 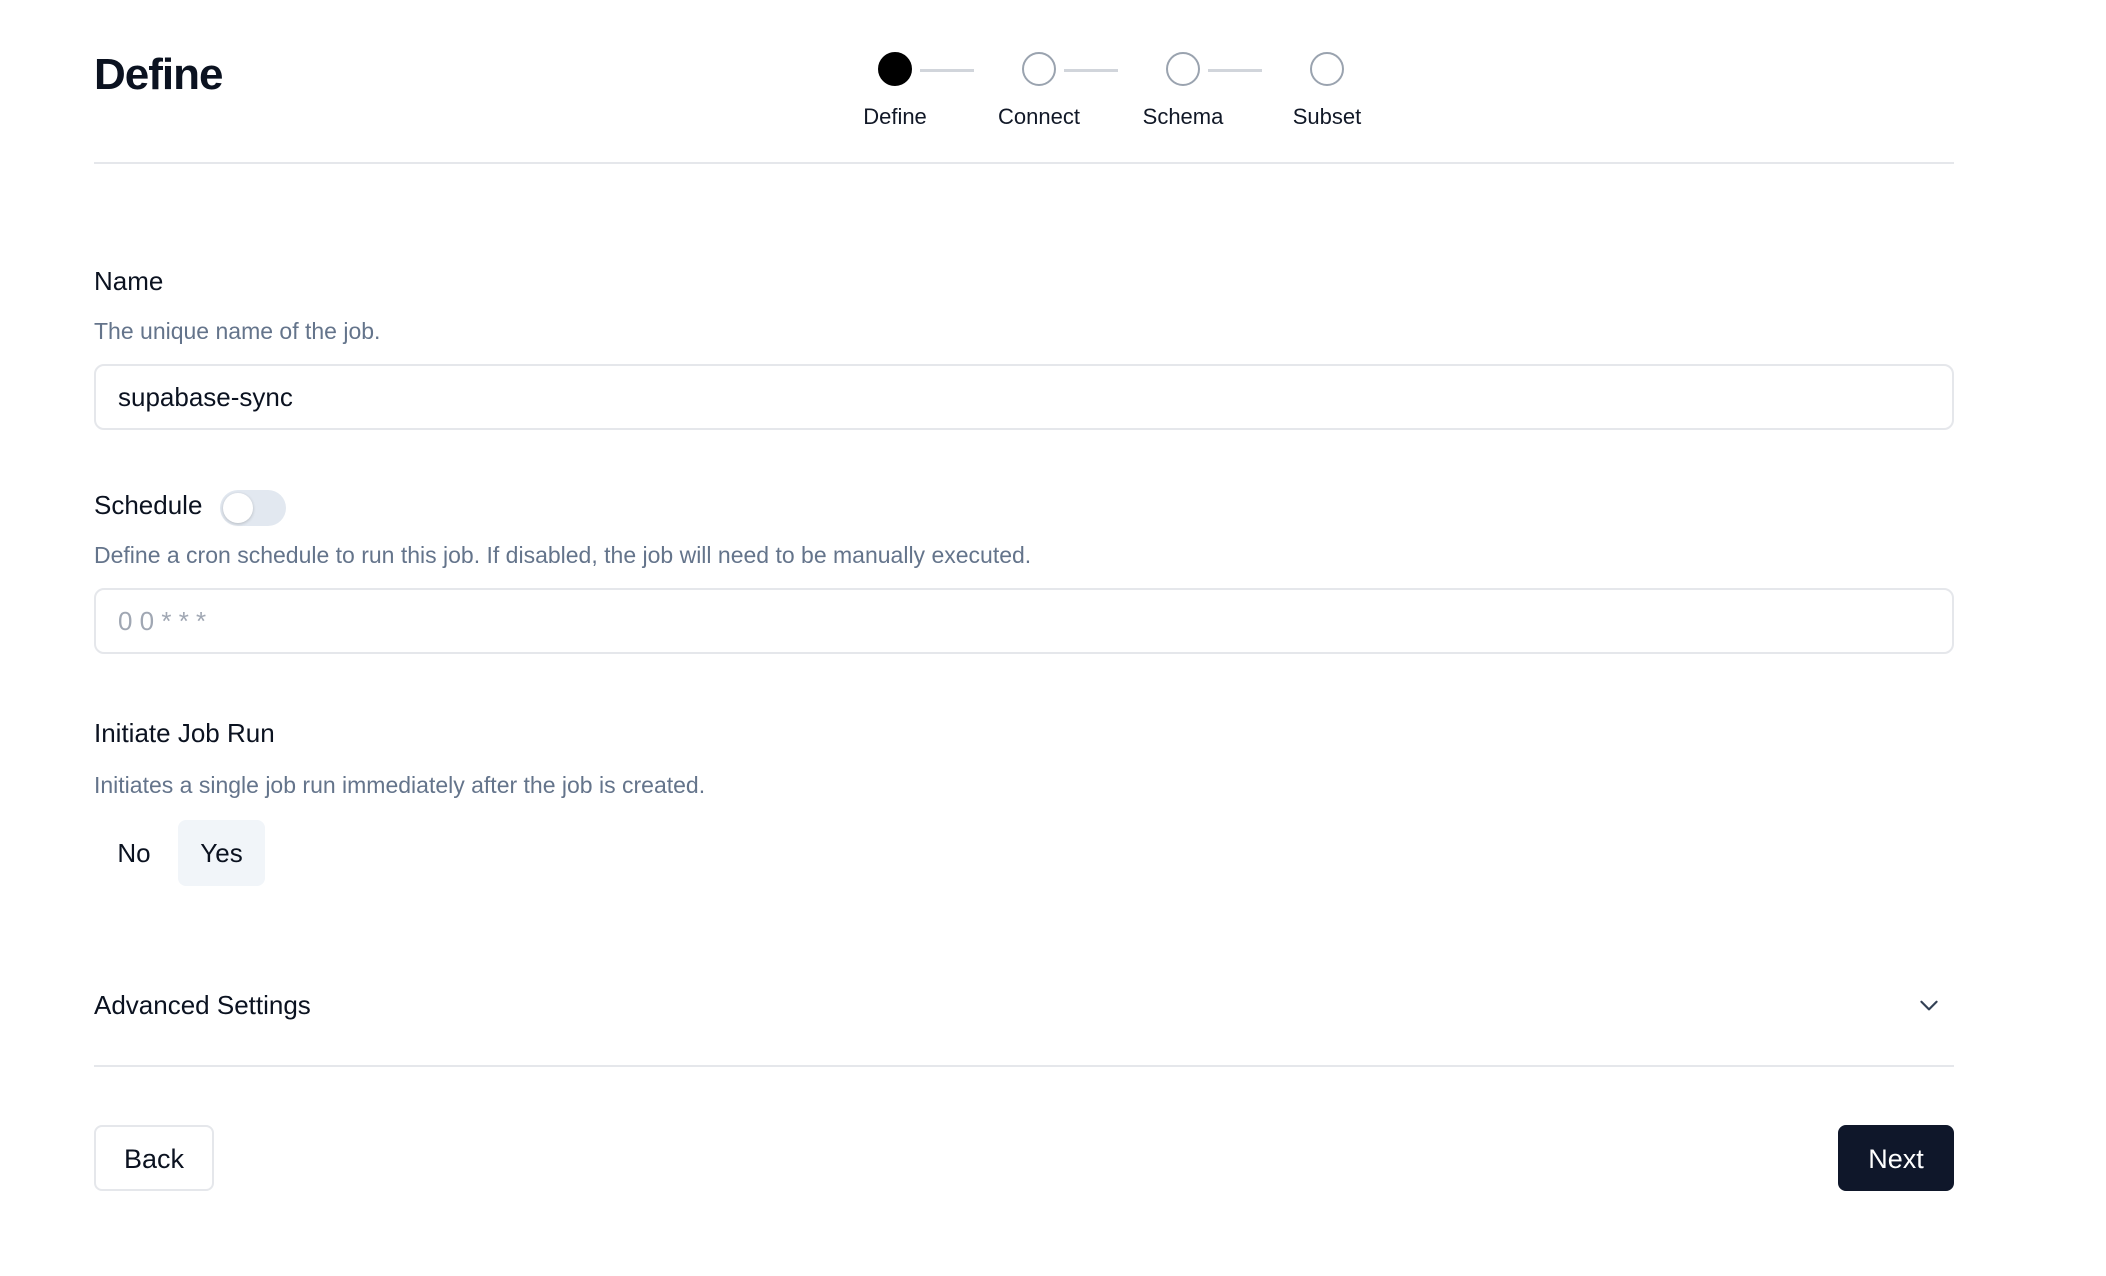 What do you see at coordinates (1327, 91) in the screenshot?
I see `step-subset: Subset` at bounding box center [1327, 91].